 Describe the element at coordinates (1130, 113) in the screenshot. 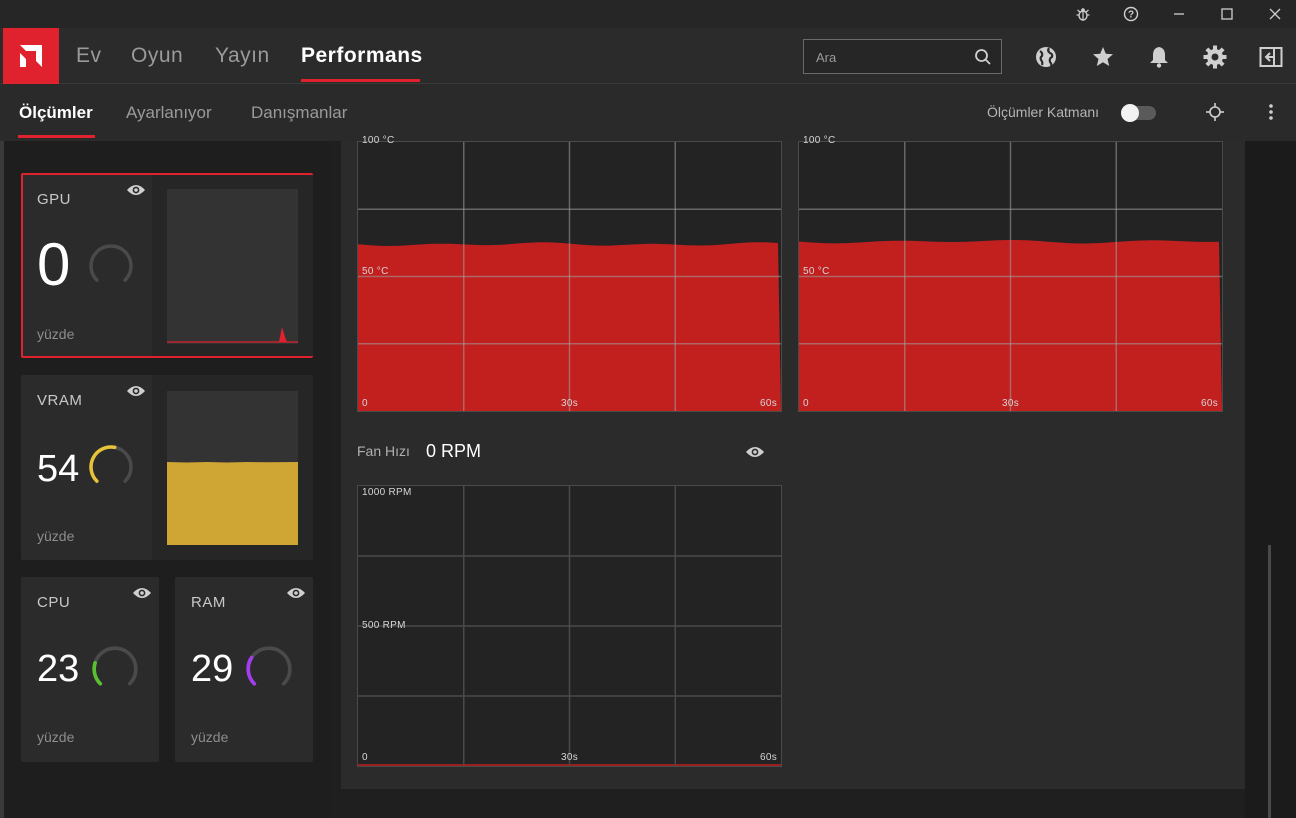

I see `toggle-knob` at that location.